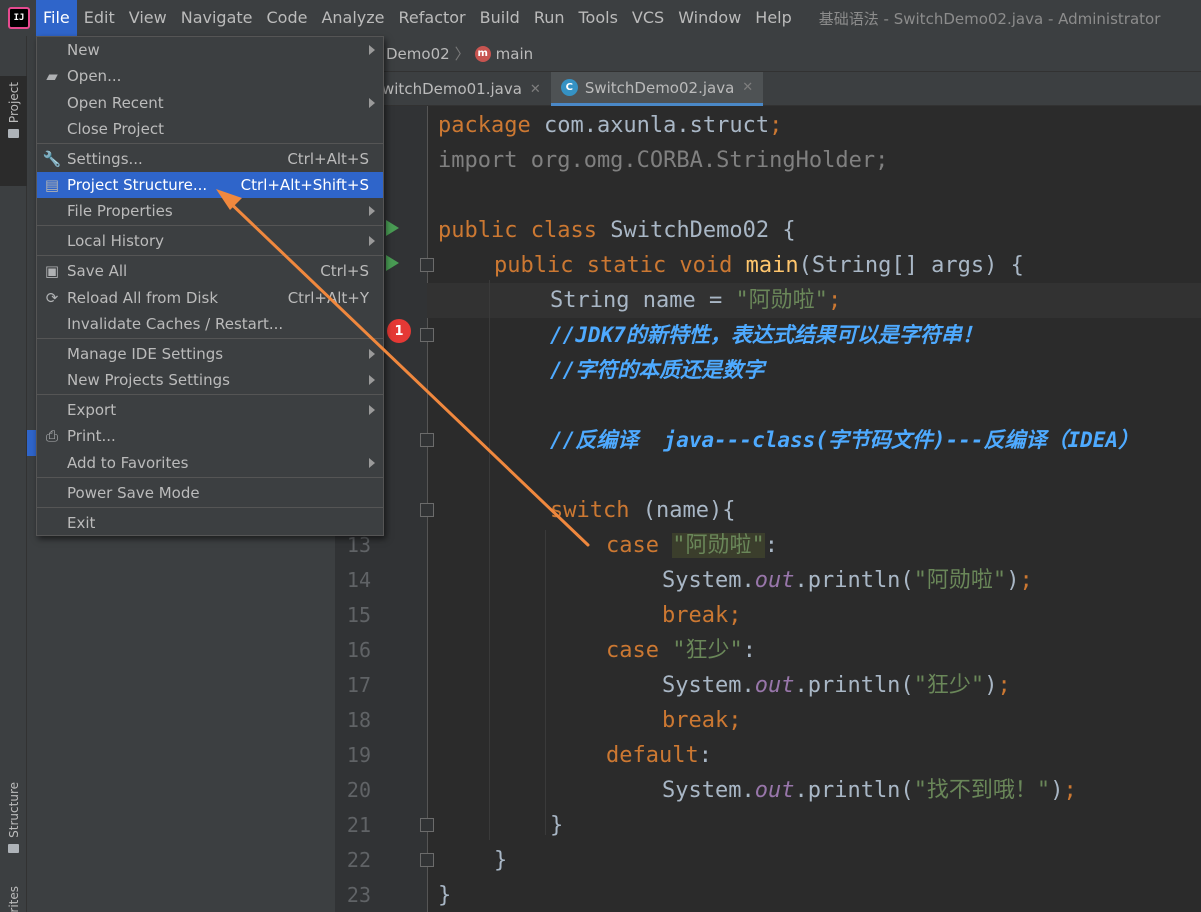 Image resolution: width=1201 pixels, height=912 pixels. Describe the element at coordinates (358, 790) in the screenshot. I see `line-number: 20` at that location.